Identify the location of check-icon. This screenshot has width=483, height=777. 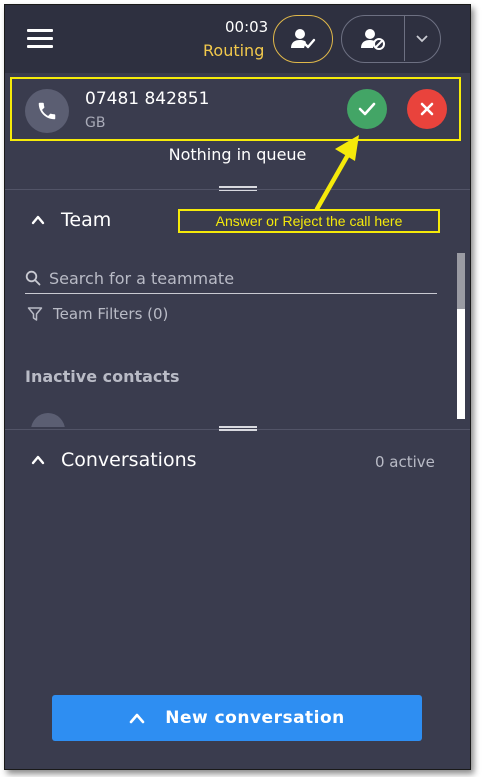
(367, 109).